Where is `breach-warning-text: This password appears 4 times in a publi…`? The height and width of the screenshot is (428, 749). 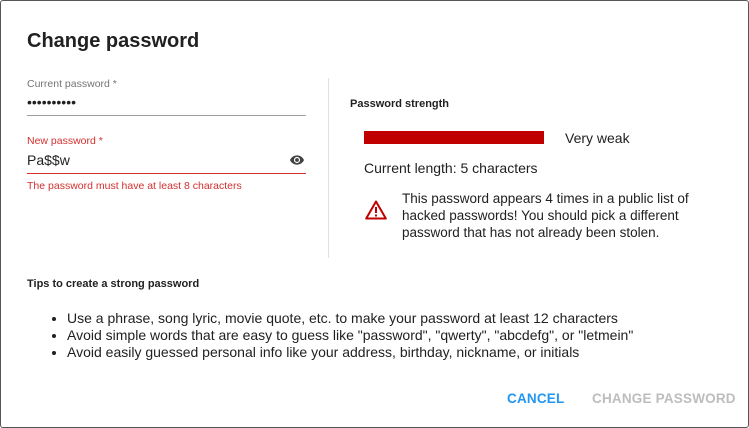
breach-warning-text: This password appears 4 times in a publi… is located at coordinates (545, 215).